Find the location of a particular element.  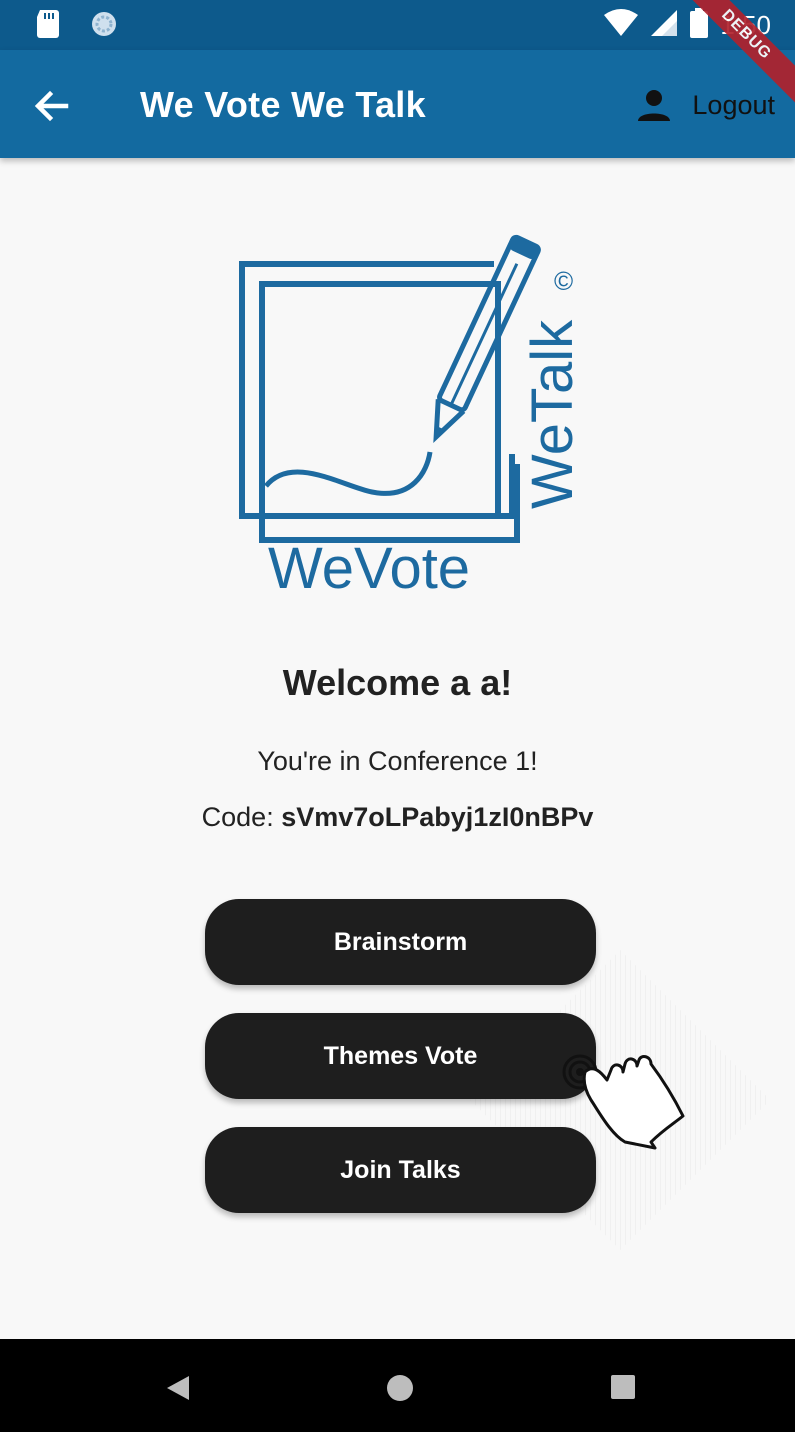

logo-wetalk-text: WeTalk is located at coordinates (548, 414).